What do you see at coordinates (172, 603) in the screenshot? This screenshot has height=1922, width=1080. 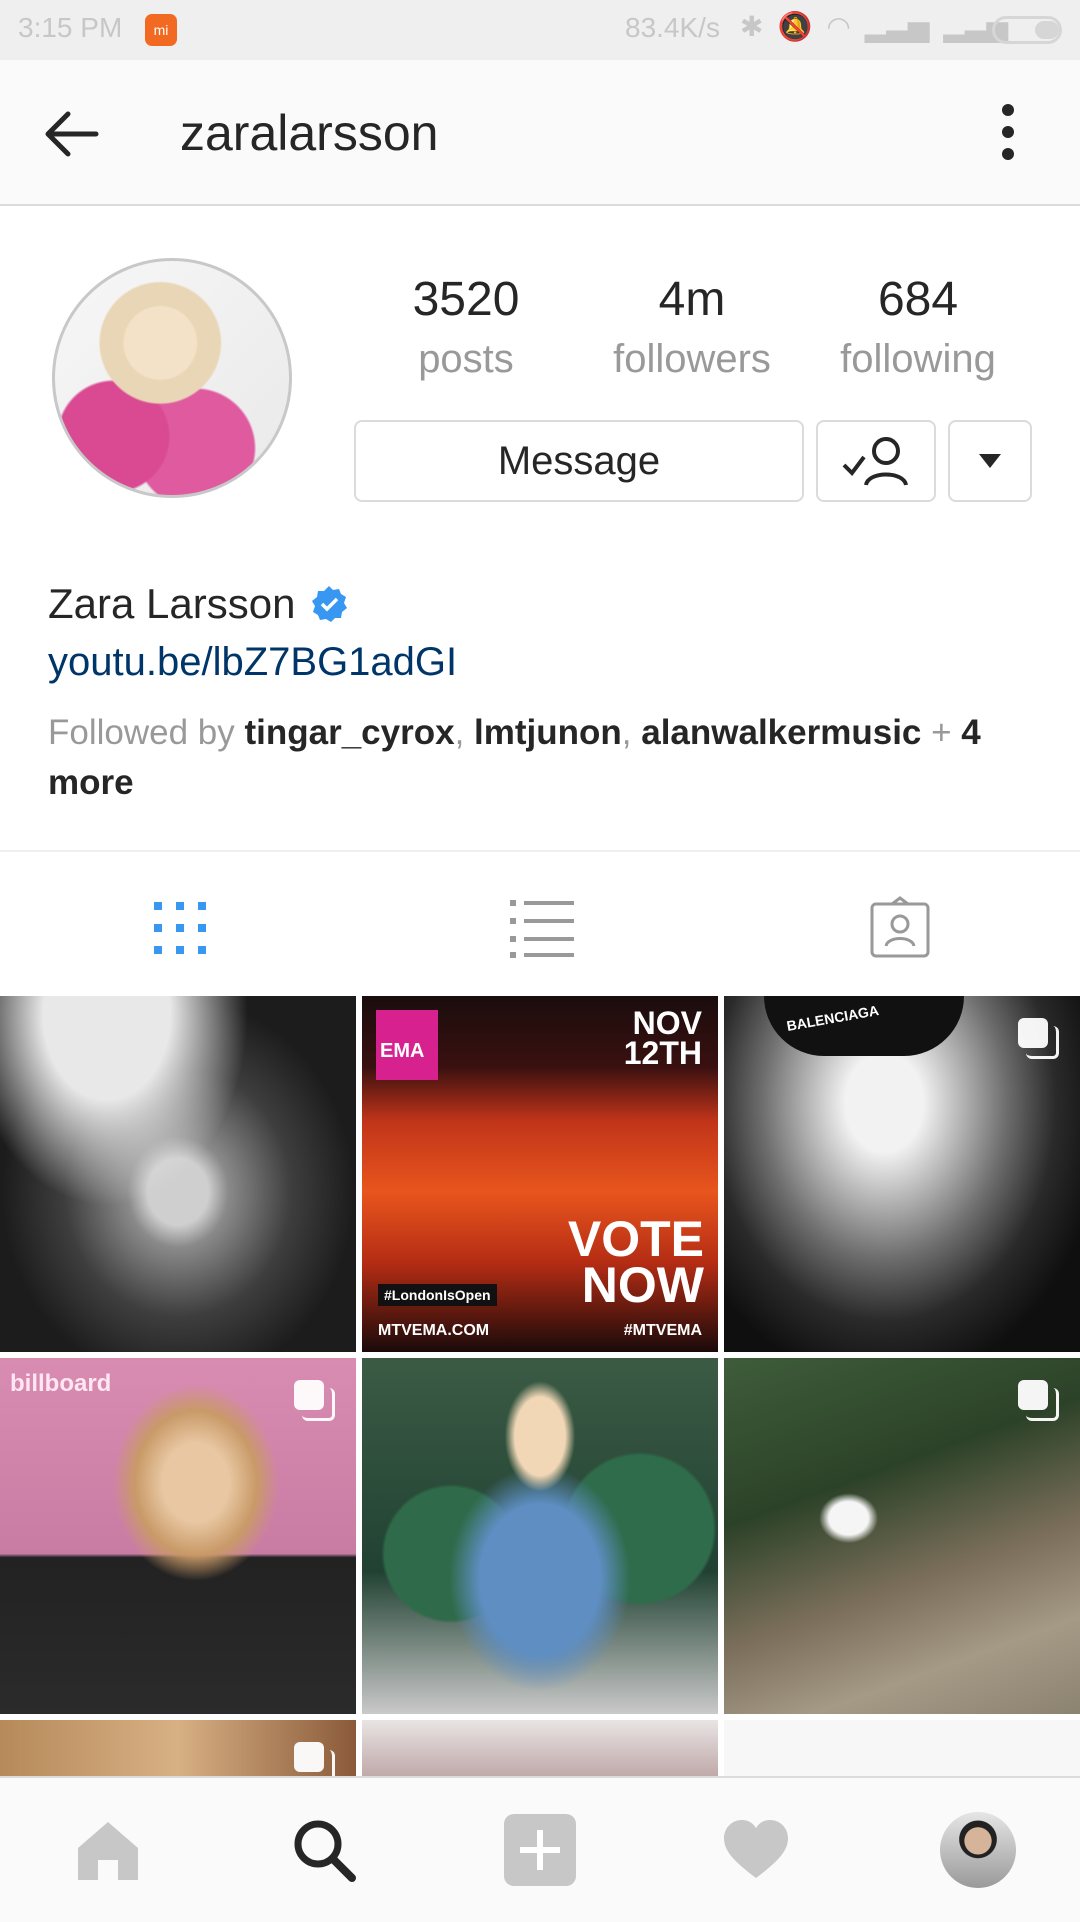 I see `full-name-text: Zara Larsson` at bounding box center [172, 603].